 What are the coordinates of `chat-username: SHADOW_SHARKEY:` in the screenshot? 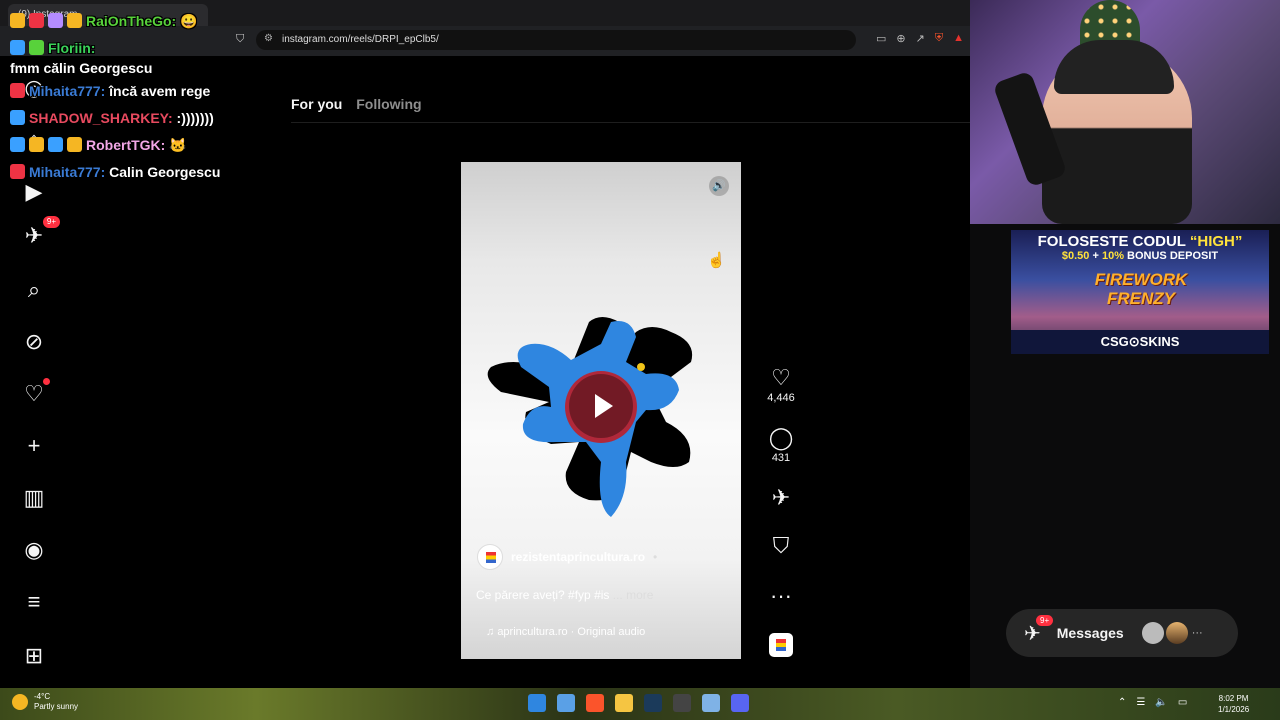 It's located at (101, 118).